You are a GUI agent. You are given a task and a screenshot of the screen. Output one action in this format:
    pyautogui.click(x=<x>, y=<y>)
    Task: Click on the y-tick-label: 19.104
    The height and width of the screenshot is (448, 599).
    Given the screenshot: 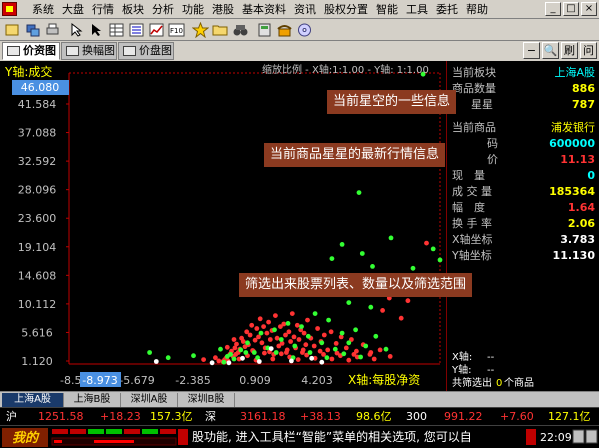 What is the action you would take?
    pyautogui.click(x=37, y=247)
    